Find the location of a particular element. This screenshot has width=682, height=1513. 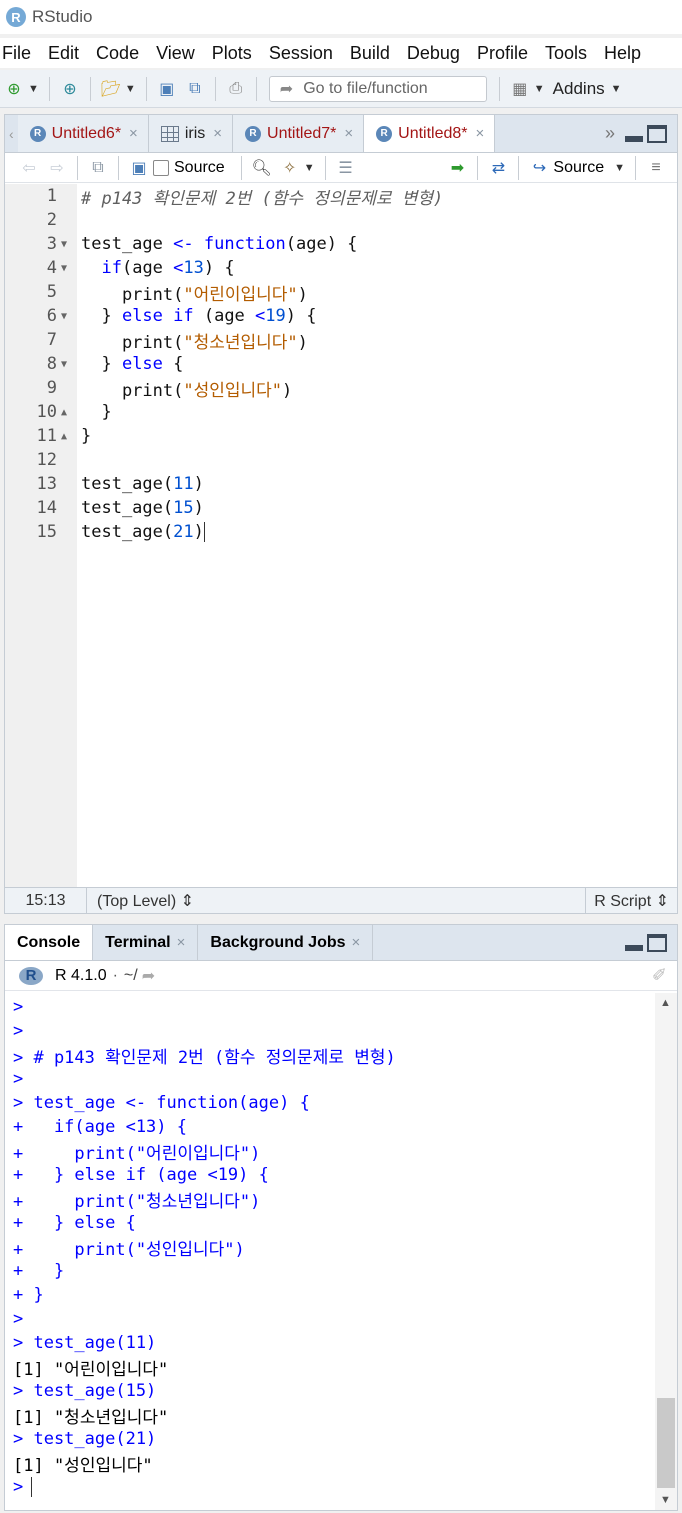

tab-background-jobs: Background Jobs × is located at coordinates (286, 942).